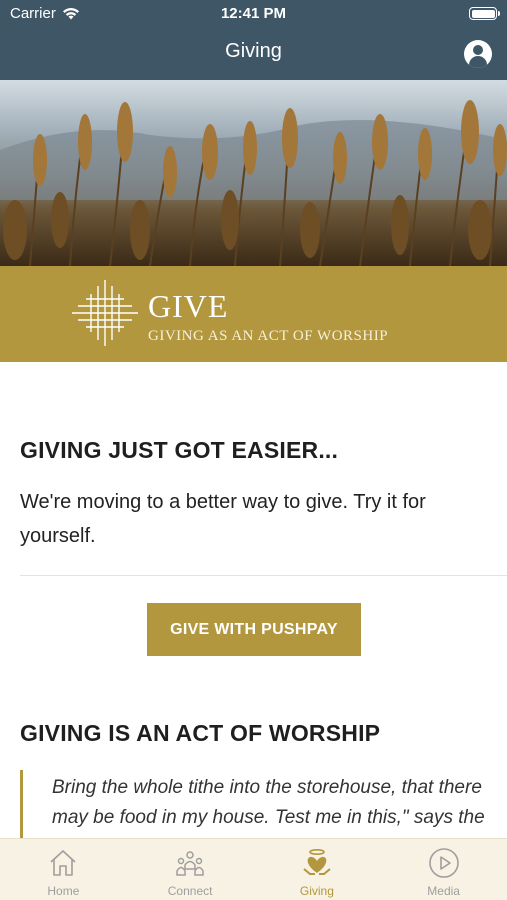  I want to click on lattice-cross-icon, so click(105, 313).